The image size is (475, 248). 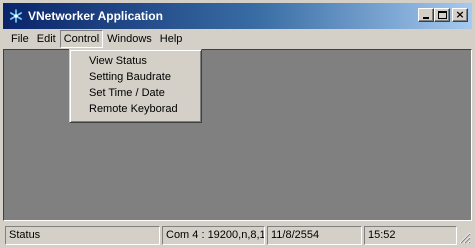 What do you see at coordinates (95, 16) in the screenshot?
I see `window-title: VNetworker Application` at bounding box center [95, 16].